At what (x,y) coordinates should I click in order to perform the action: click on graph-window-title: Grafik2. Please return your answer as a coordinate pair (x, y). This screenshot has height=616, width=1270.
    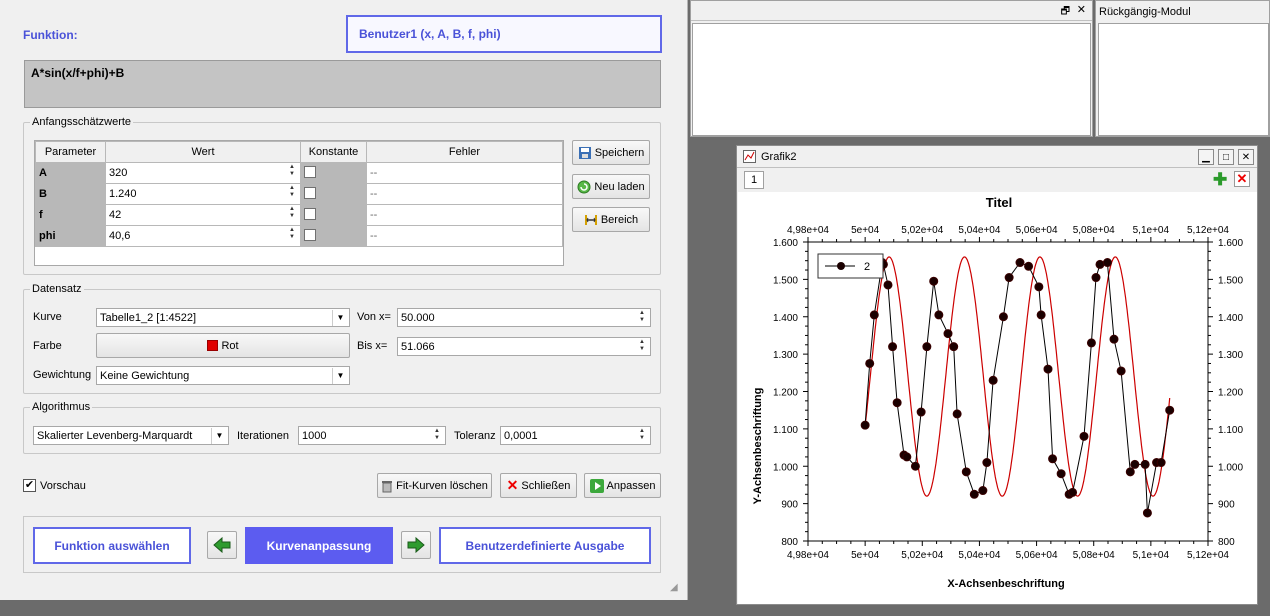
    Looking at the image, I should click on (779, 157).